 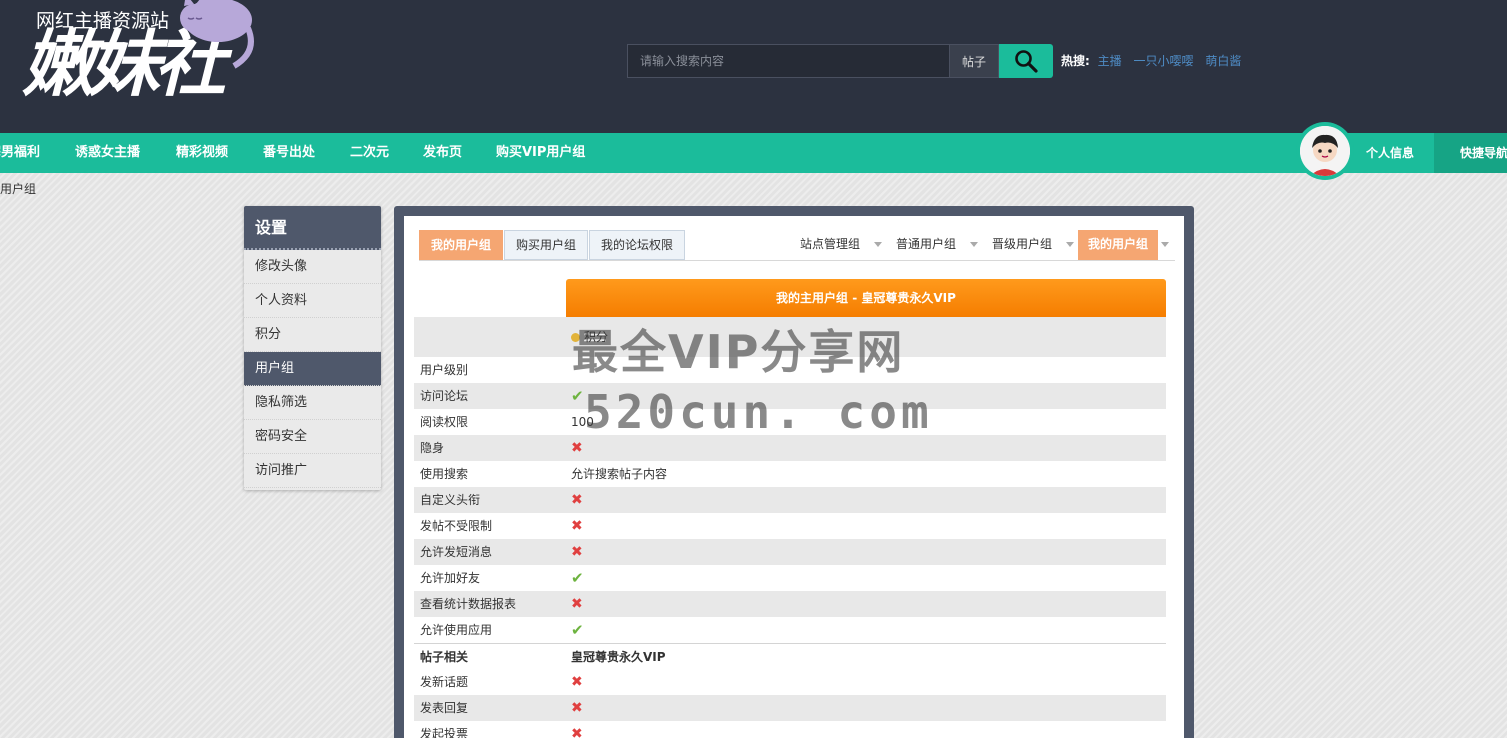 What do you see at coordinates (312, 403) in the screenshot?
I see `sidebar-item-privacy: 隐私筛选` at bounding box center [312, 403].